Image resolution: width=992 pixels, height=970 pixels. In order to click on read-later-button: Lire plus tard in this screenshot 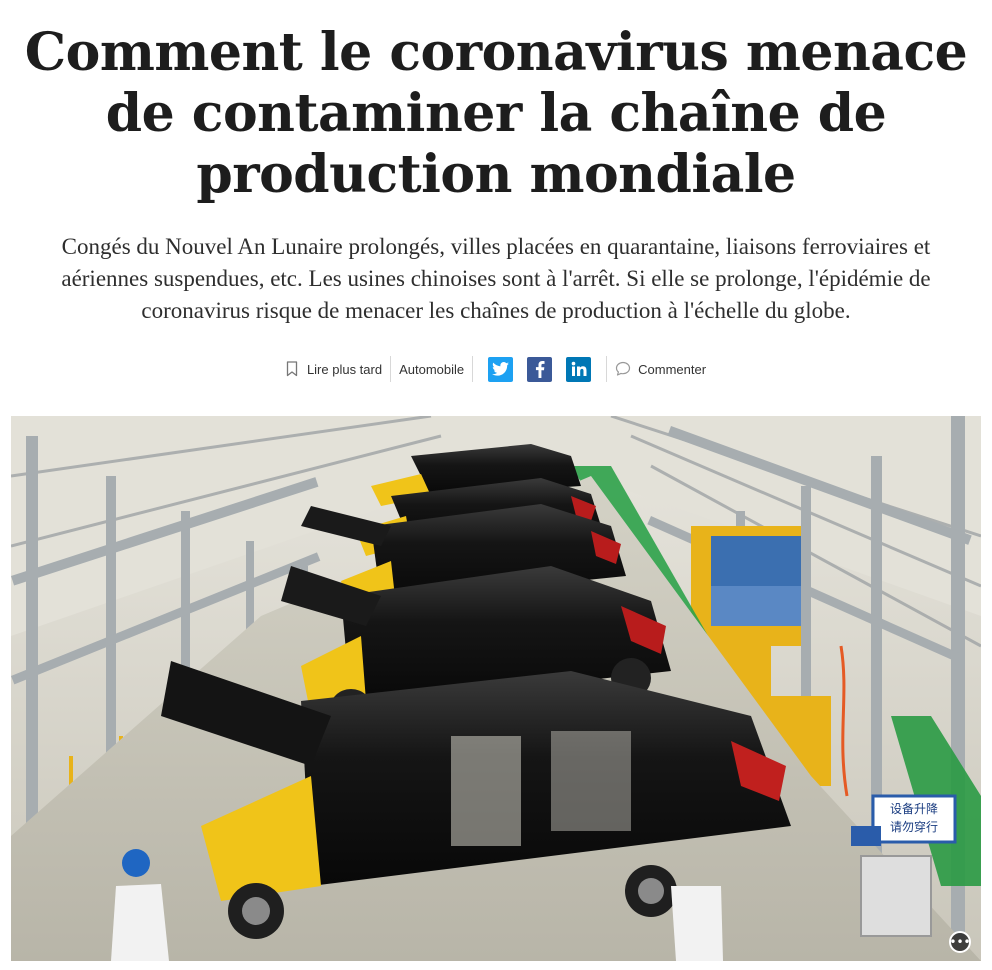, I will do `click(334, 369)`.